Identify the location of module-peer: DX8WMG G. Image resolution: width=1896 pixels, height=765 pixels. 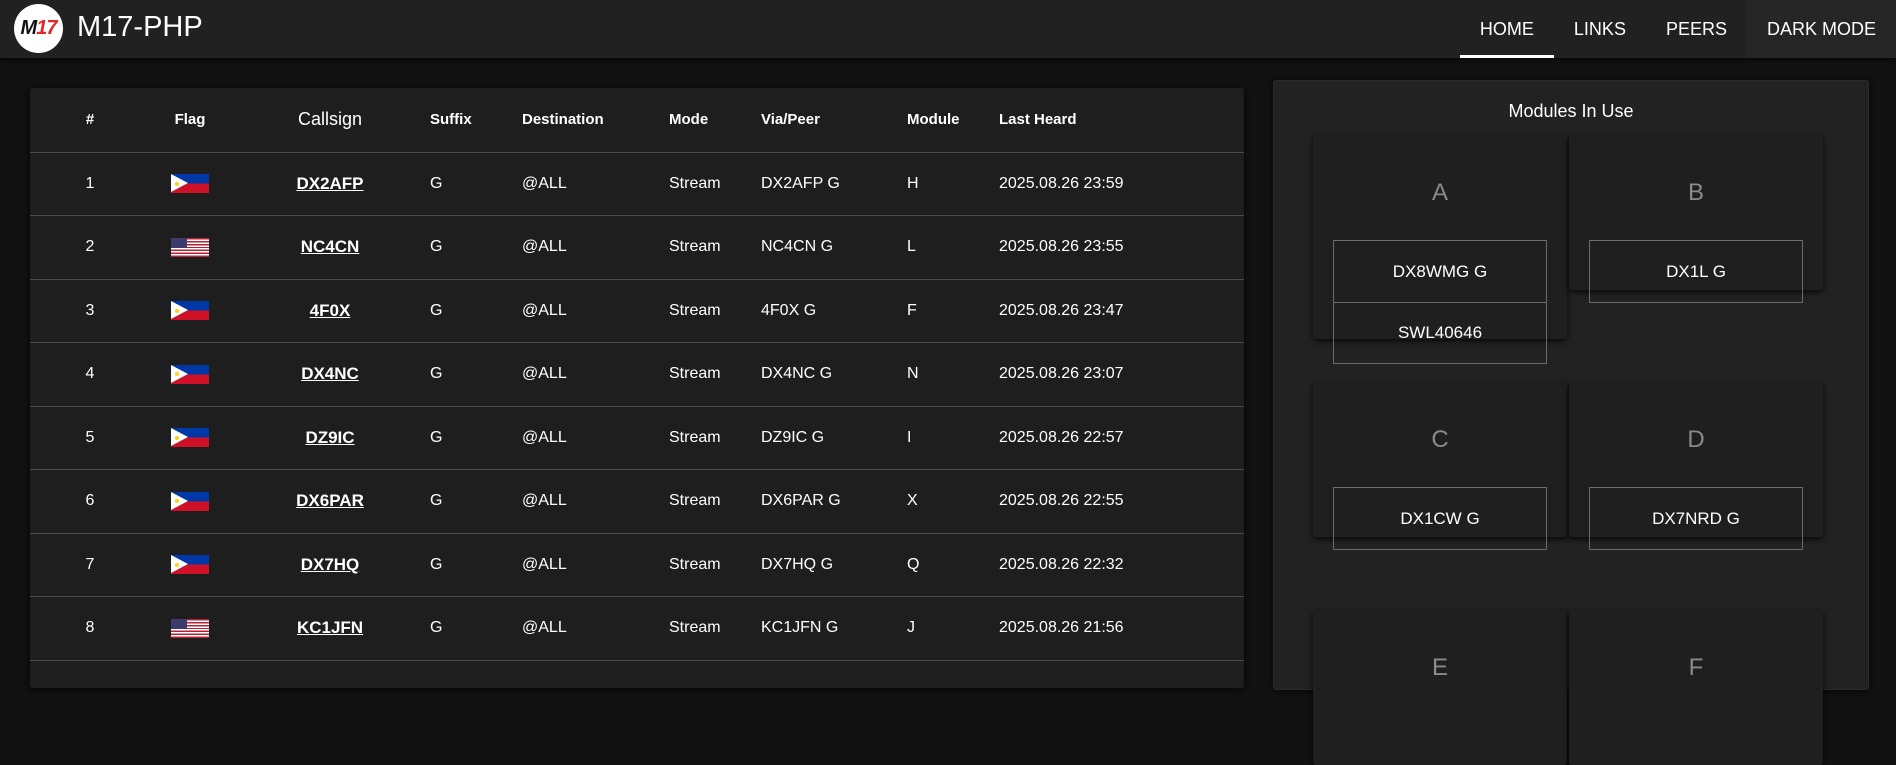
(1440, 271).